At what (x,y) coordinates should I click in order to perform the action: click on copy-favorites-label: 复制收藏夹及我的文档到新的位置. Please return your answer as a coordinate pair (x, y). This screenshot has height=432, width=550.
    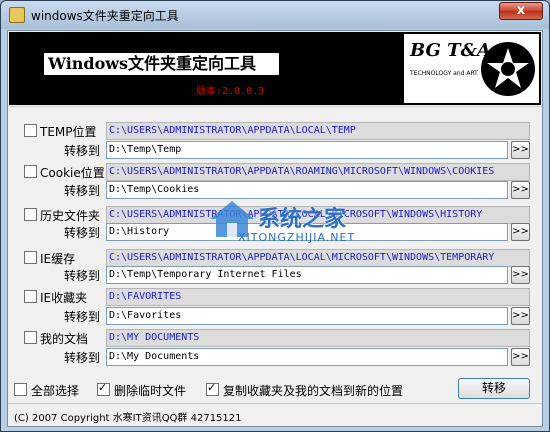
    Looking at the image, I should click on (313, 391).